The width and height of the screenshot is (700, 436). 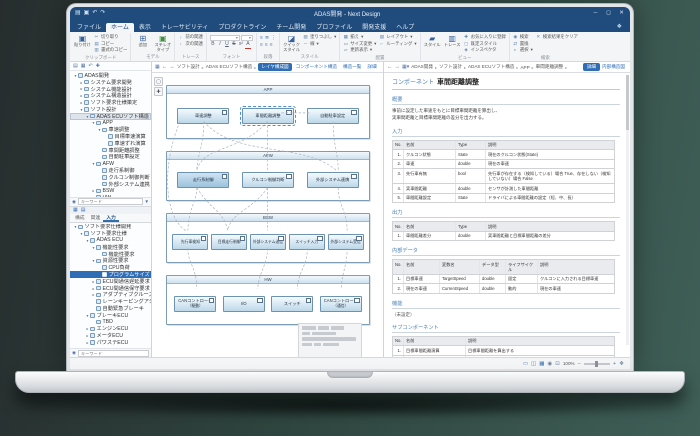 What do you see at coordinates (110, 157) in the screenshot?
I see `tree-item: 自動駐車設定` at bounding box center [110, 157].